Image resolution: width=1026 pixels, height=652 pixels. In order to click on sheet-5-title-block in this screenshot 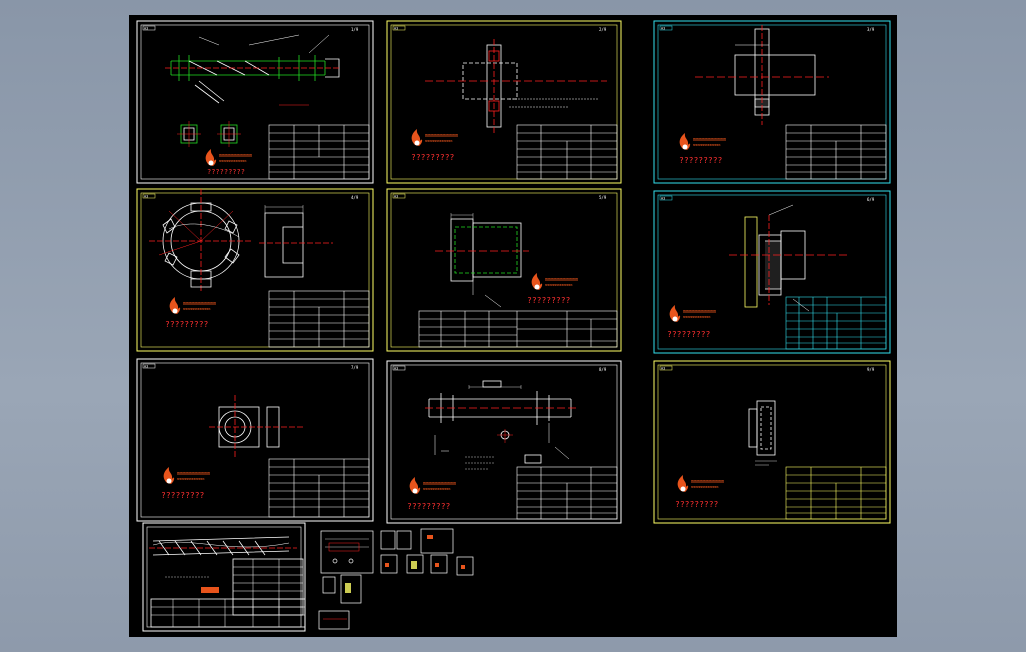, I will do `click(518, 329)`.